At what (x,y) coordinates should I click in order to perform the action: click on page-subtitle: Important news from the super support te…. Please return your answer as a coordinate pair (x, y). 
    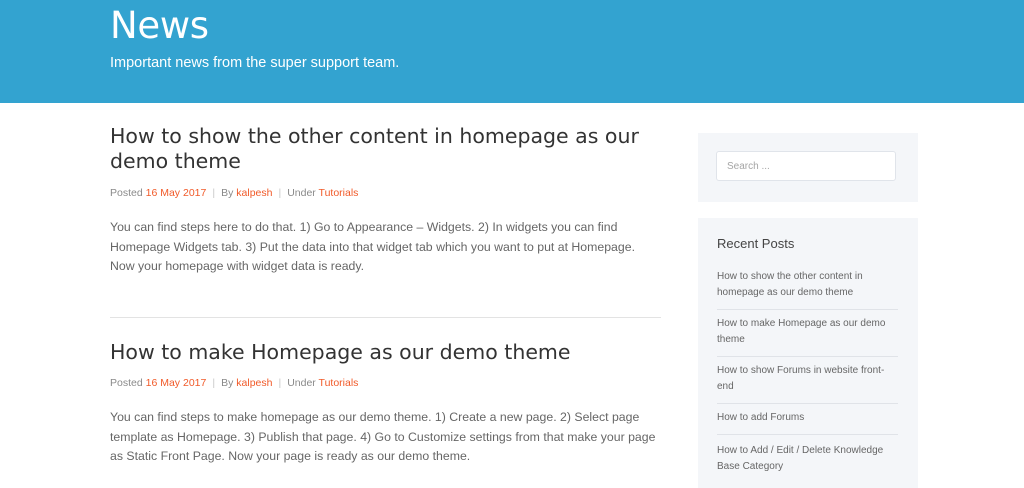
    Looking at the image, I should click on (255, 63).